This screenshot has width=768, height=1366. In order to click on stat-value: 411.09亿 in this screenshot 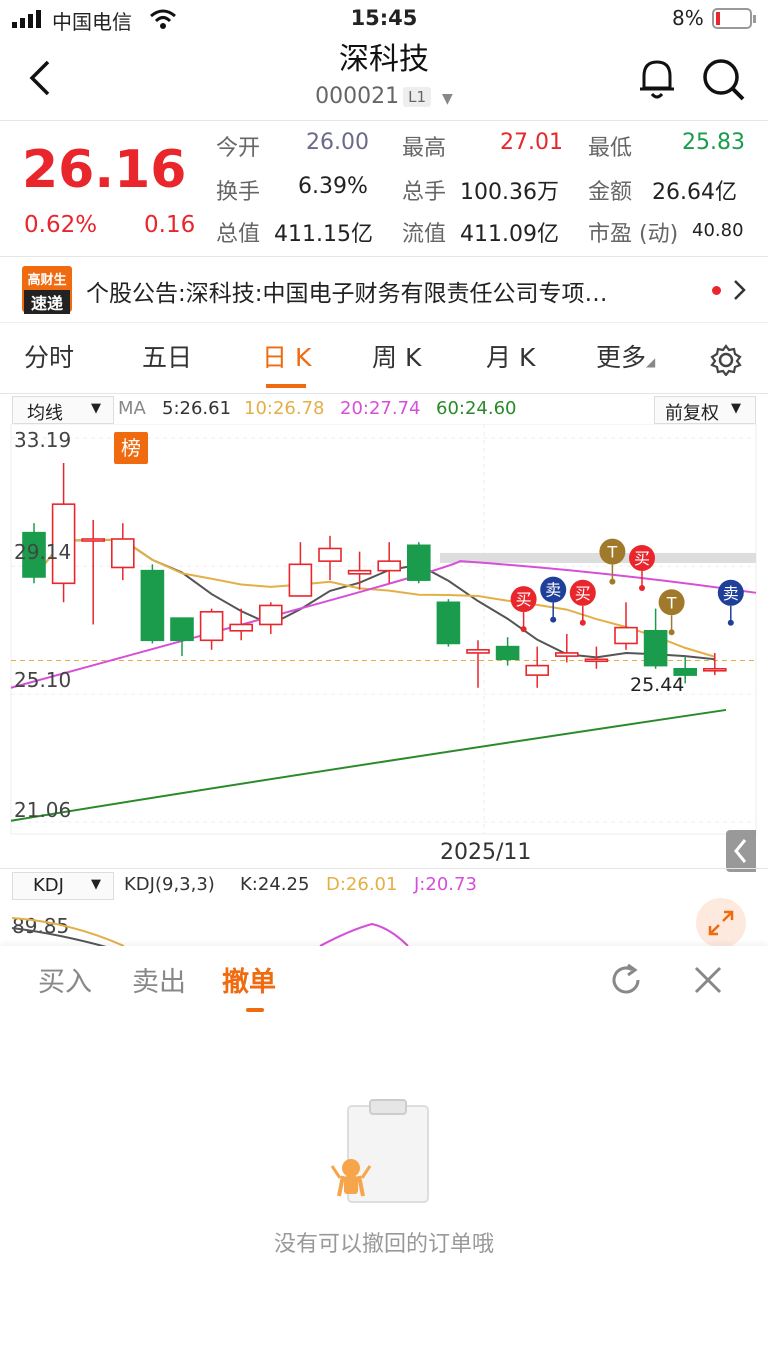, I will do `click(509, 234)`.